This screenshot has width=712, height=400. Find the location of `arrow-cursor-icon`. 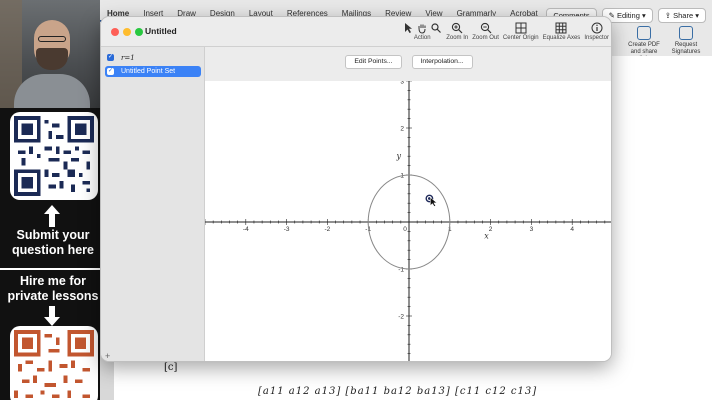

arrow-cursor-icon is located at coordinates (409, 28).